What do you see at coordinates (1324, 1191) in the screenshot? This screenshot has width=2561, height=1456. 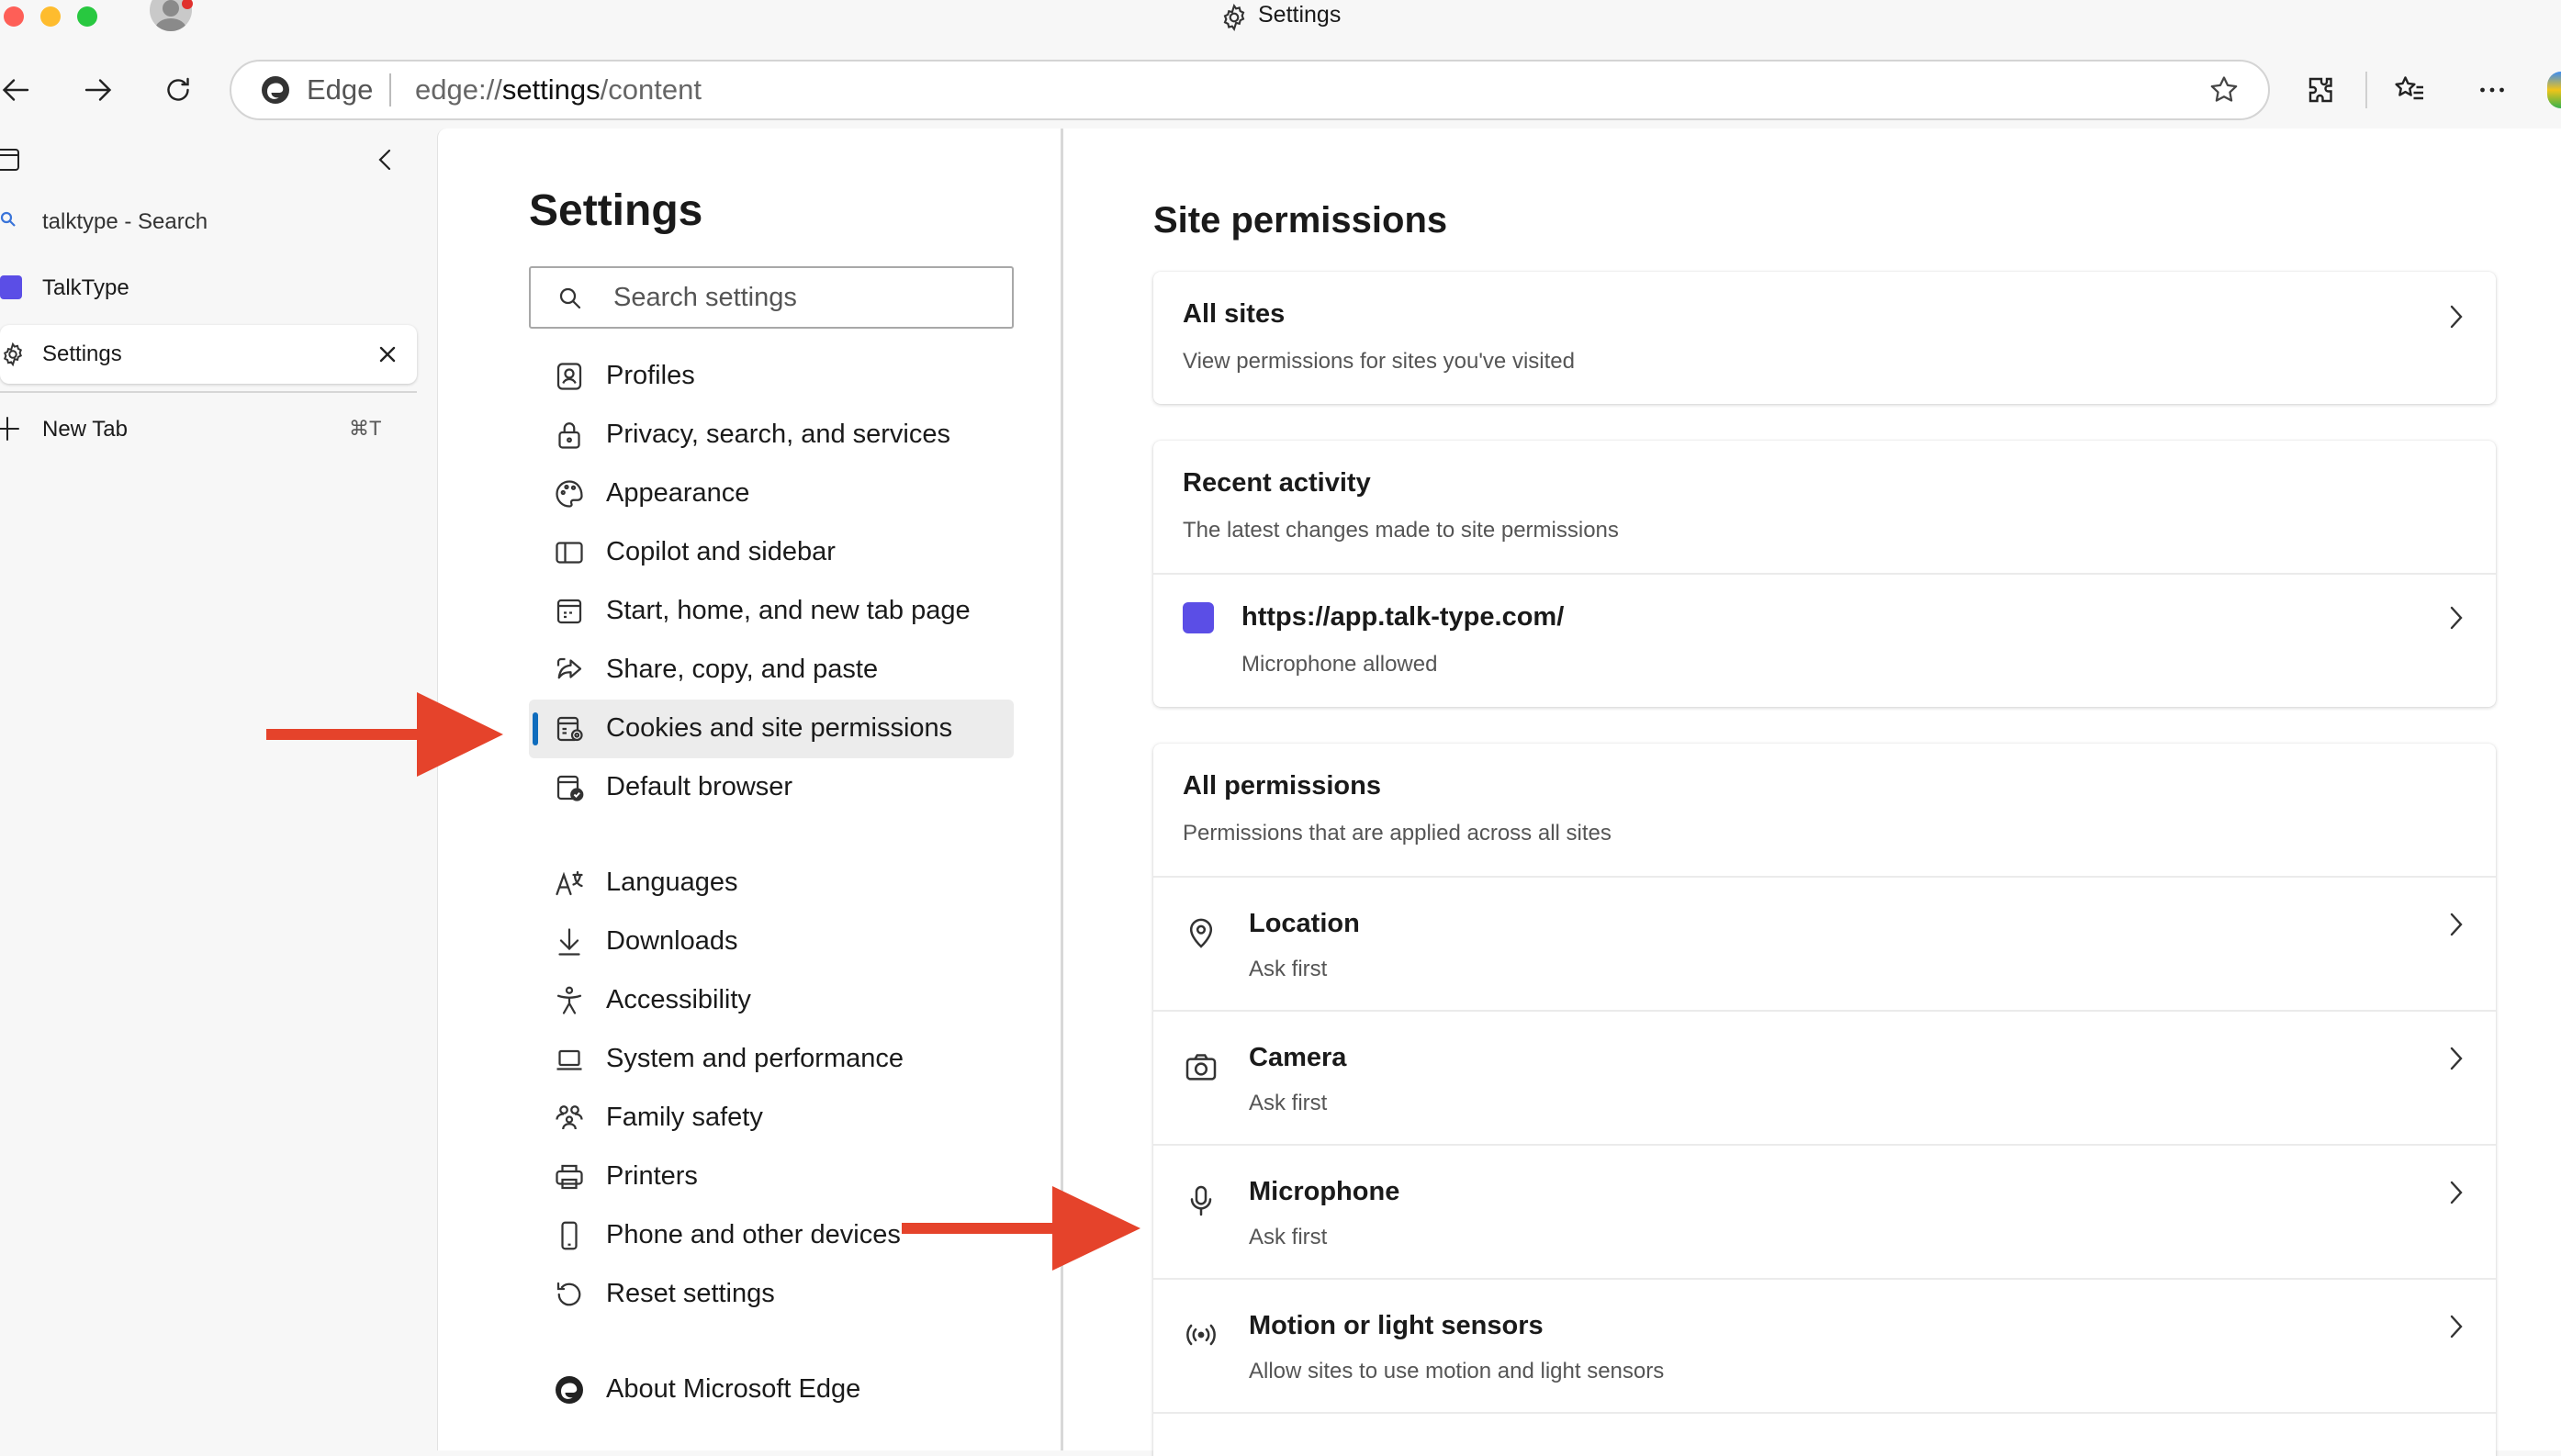 I see `permission-title: Microphone` at bounding box center [1324, 1191].